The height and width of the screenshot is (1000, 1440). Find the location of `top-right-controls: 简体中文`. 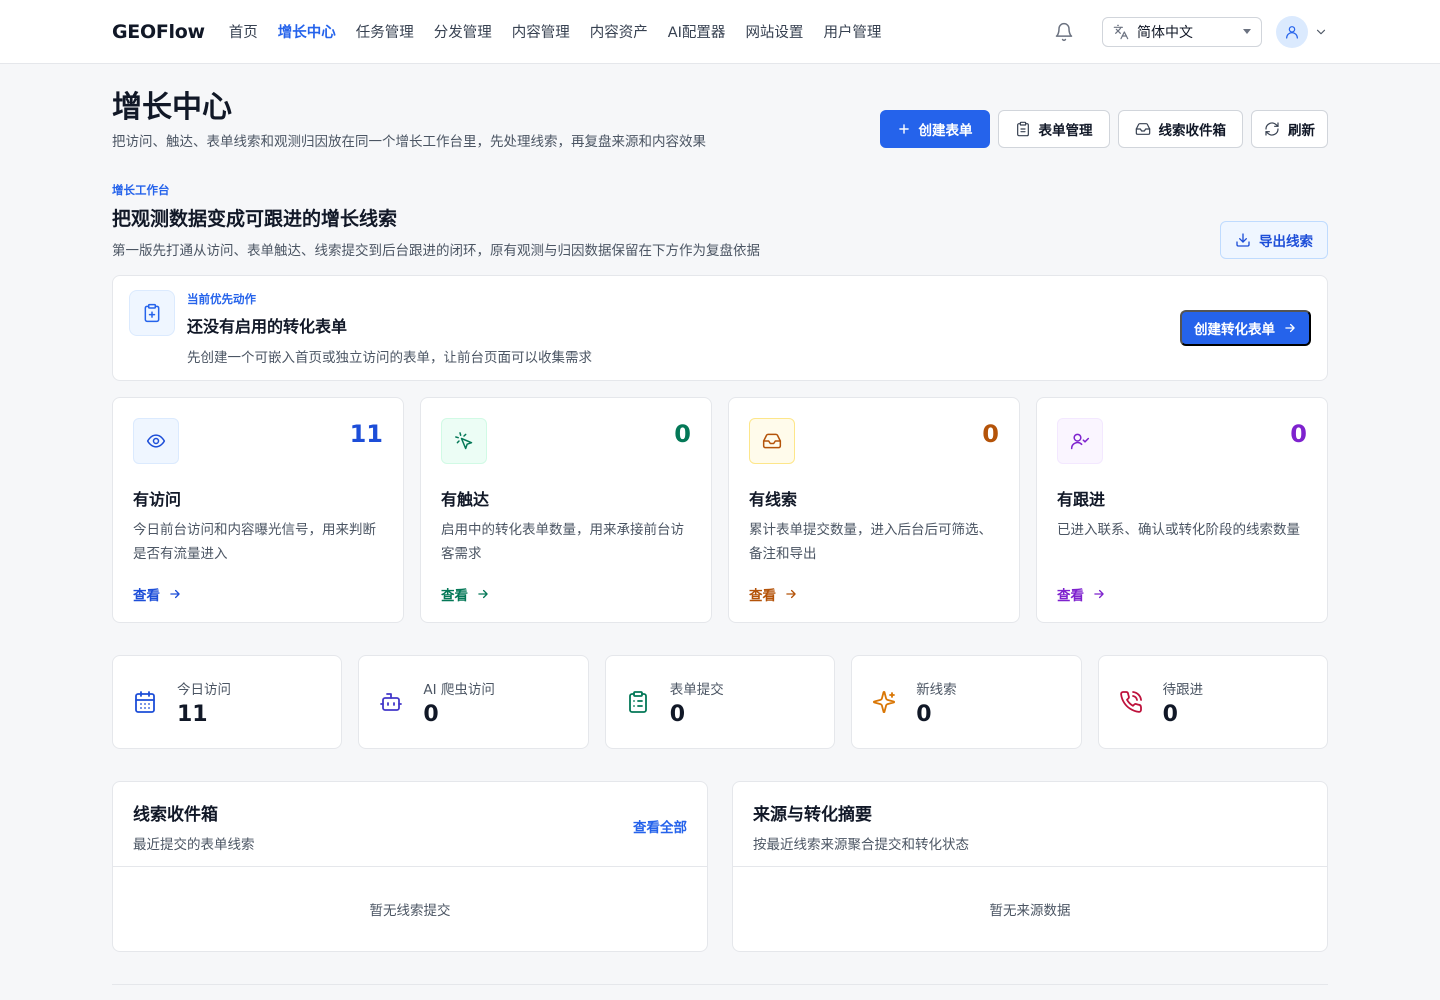

top-right-controls: 简体中文 is located at coordinates (1187, 32).